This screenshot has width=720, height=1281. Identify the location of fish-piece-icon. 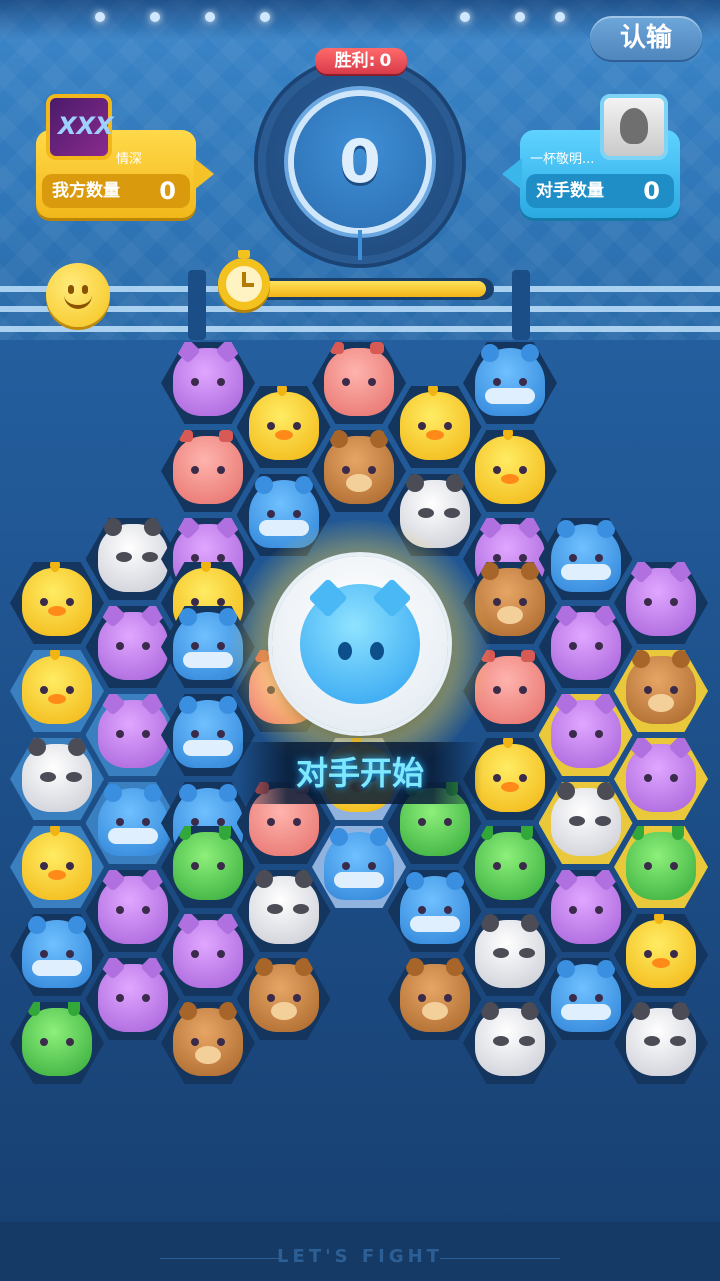
(434, 908).